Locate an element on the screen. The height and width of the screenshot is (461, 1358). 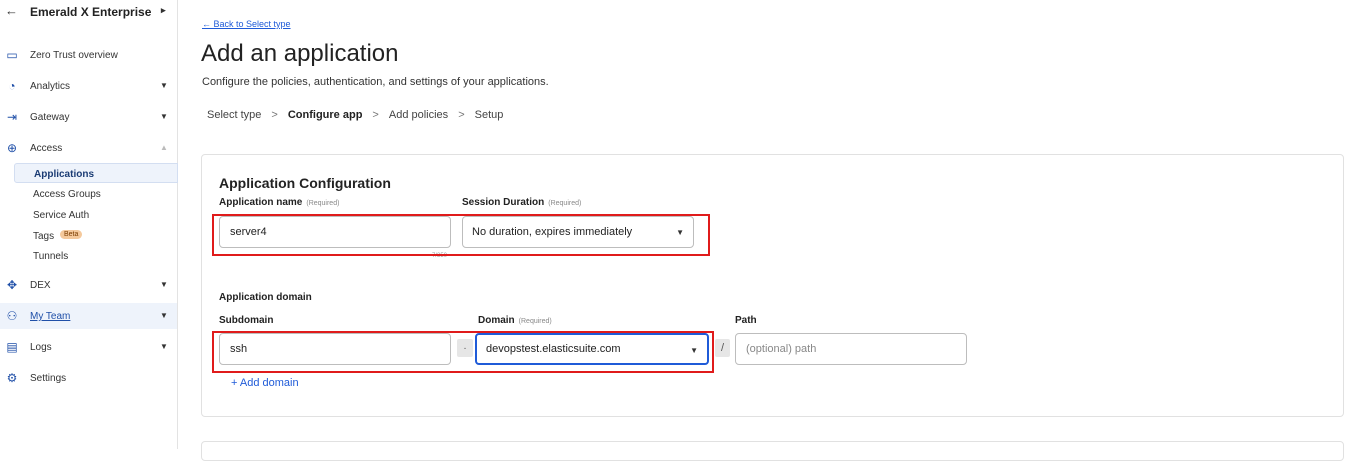
sidebar-item-gateway: ⇥ Gateway ▼ is located at coordinates (88, 117).